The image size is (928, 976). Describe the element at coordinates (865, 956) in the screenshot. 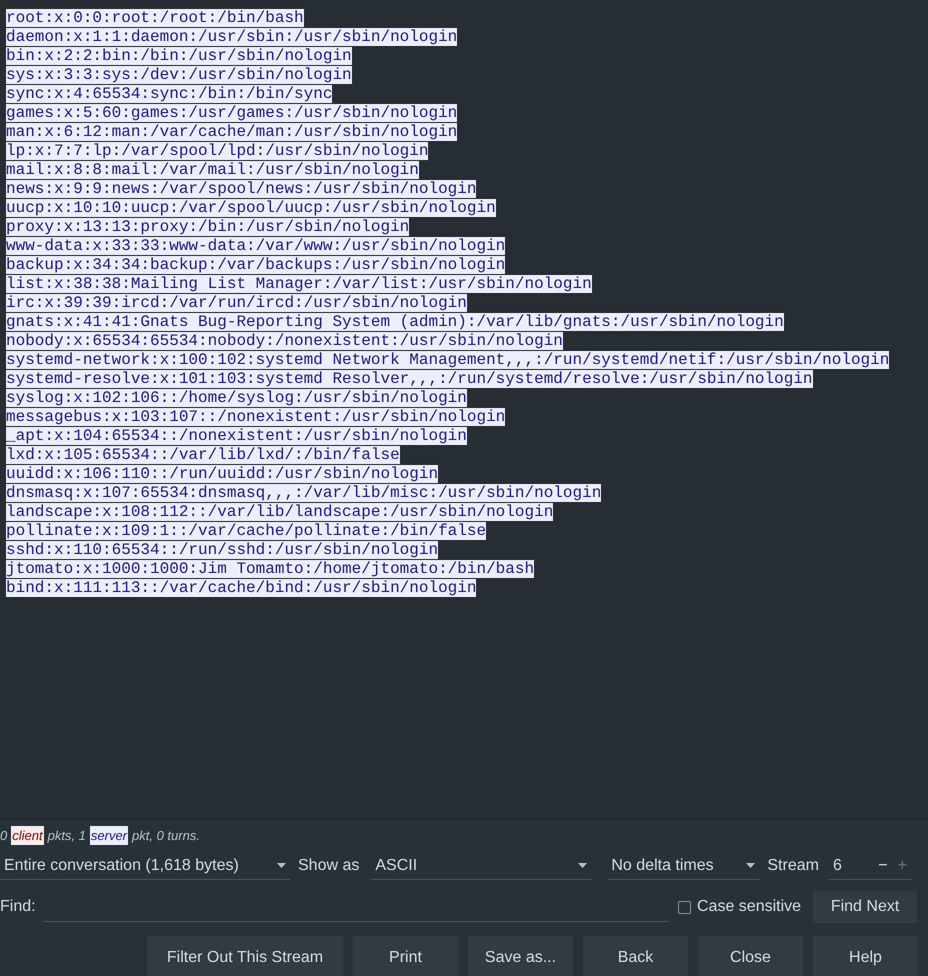

I see `dialog-button: Help` at that location.